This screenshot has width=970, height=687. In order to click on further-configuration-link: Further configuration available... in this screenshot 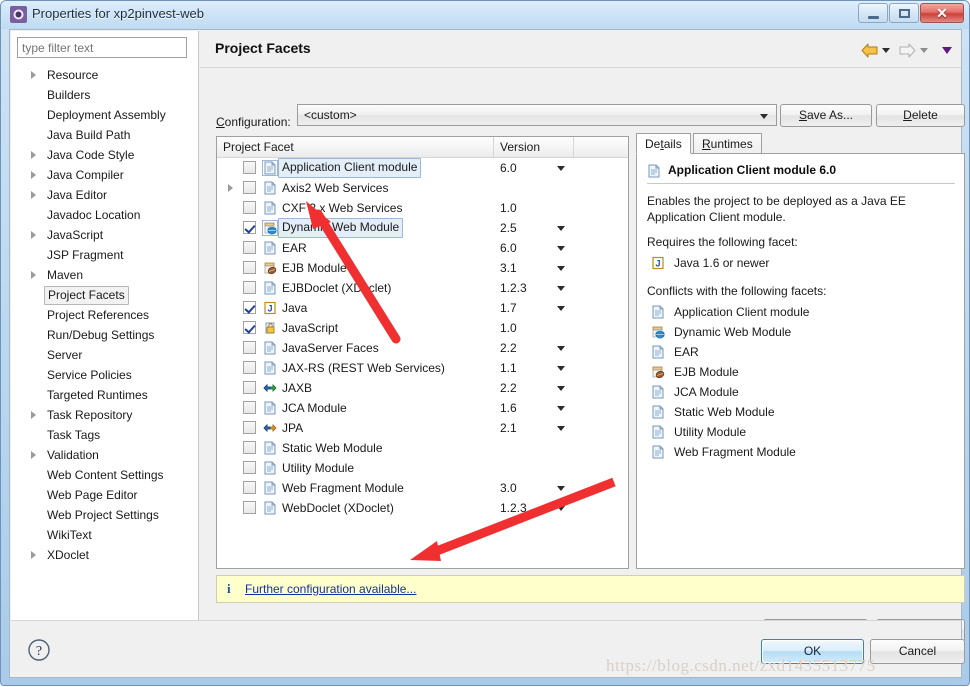, I will do `click(330, 589)`.